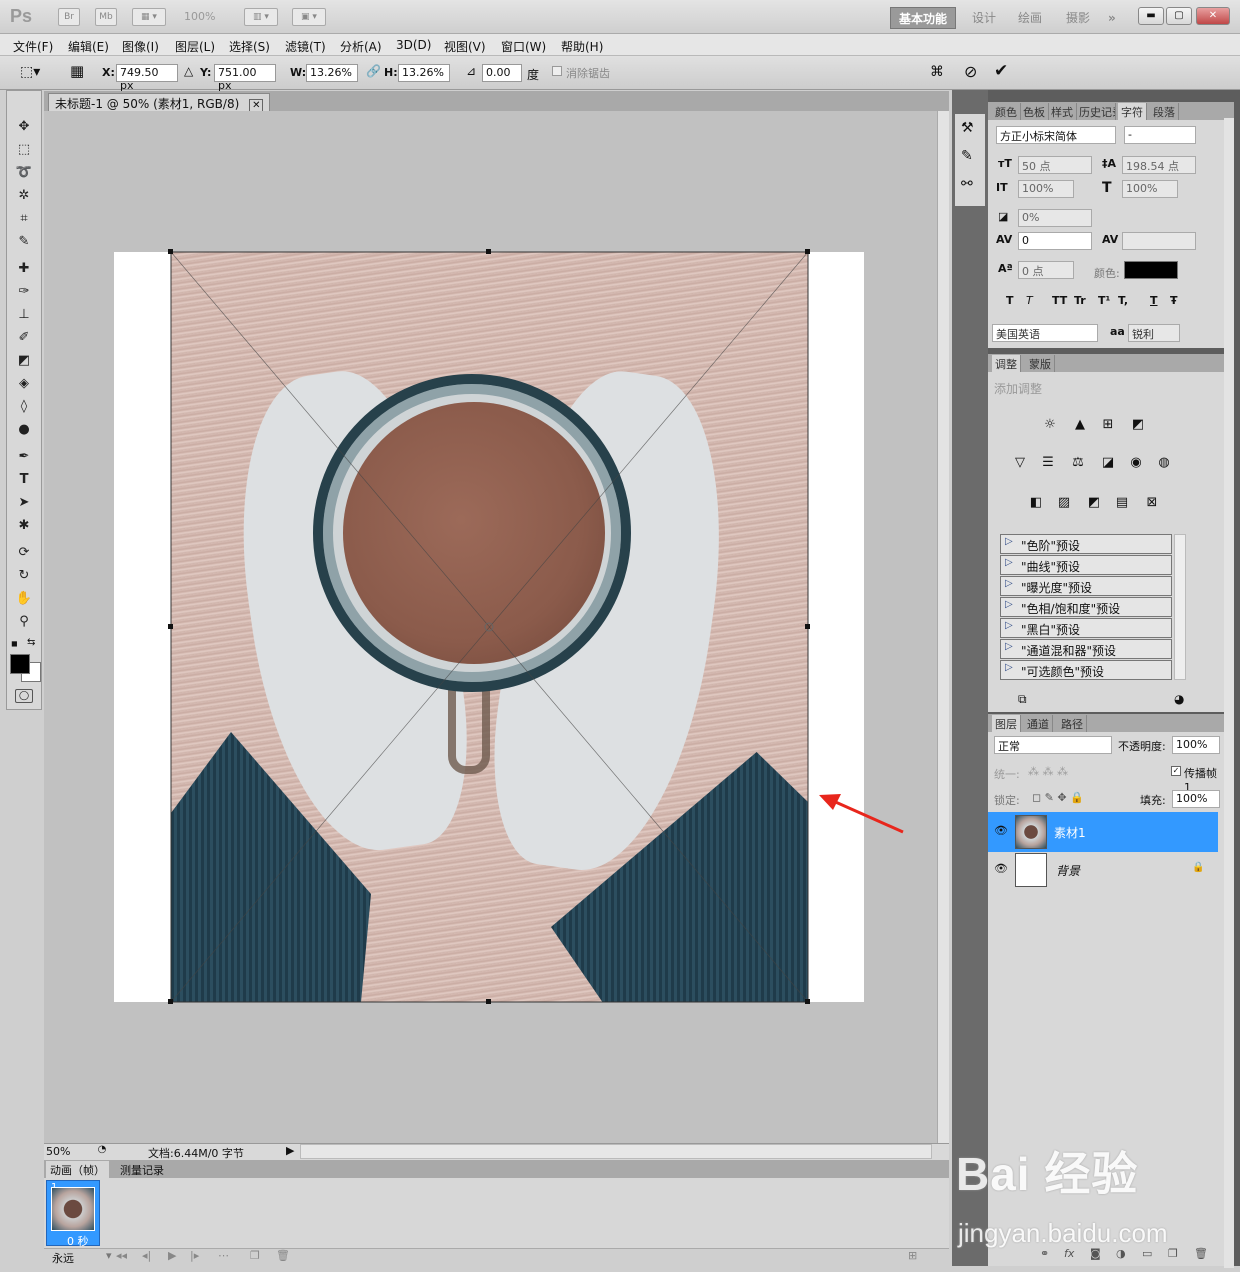 Image resolution: width=1240 pixels, height=1272 pixels. Describe the element at coordinates (1094, 503) in the screenshot. I see `threshold-icon: ◩` at that location.